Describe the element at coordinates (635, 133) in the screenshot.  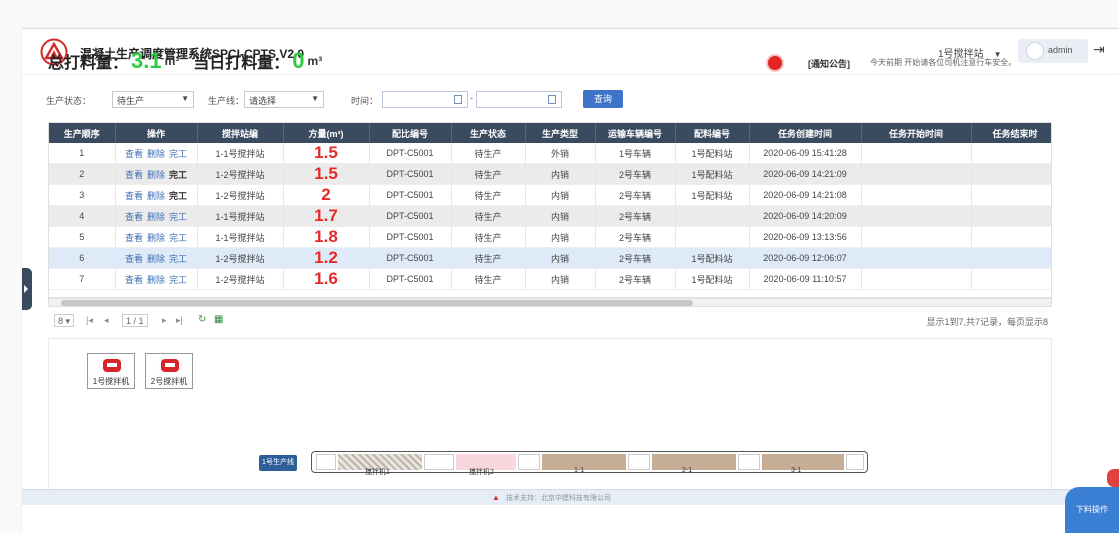
I see `column-header: 运输车辆编号` at that location.